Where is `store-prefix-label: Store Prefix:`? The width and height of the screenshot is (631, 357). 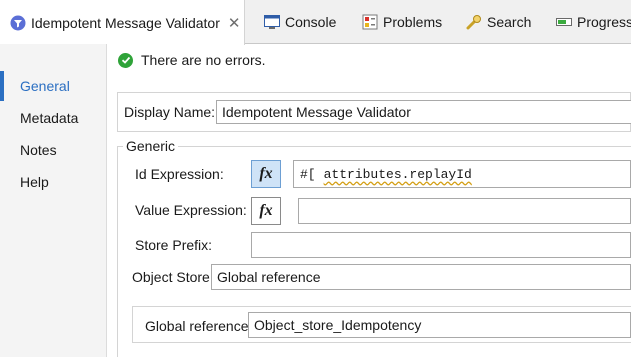 store-prefix-label: Store Prefix: is located at coordinates (174, 245).